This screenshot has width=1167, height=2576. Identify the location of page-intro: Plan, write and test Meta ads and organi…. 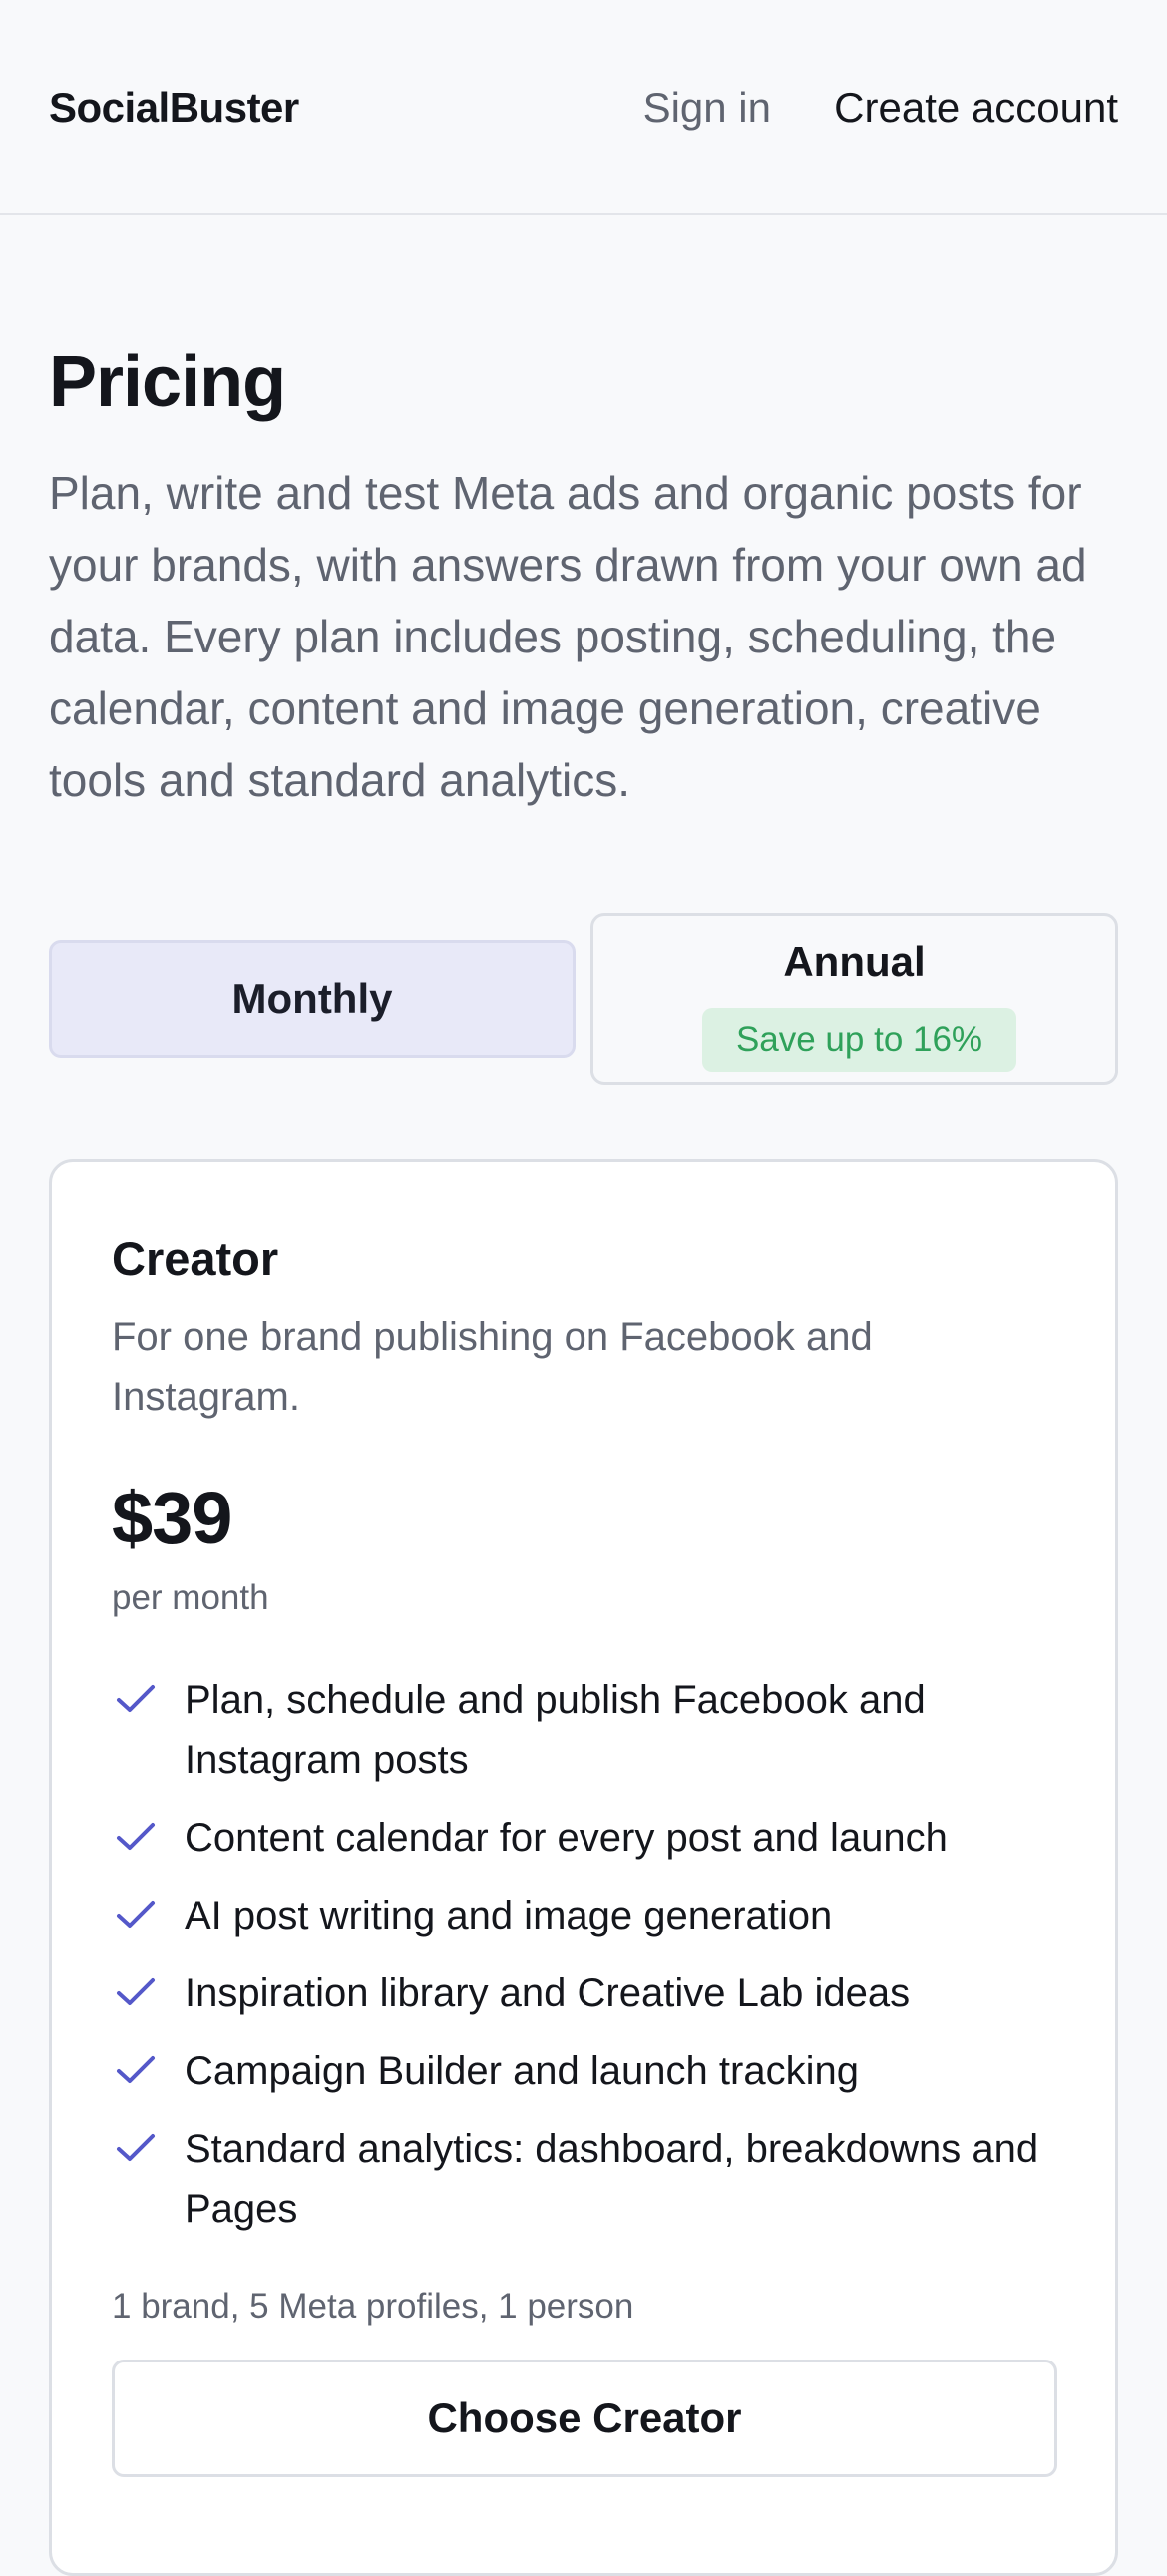
(568, 636).